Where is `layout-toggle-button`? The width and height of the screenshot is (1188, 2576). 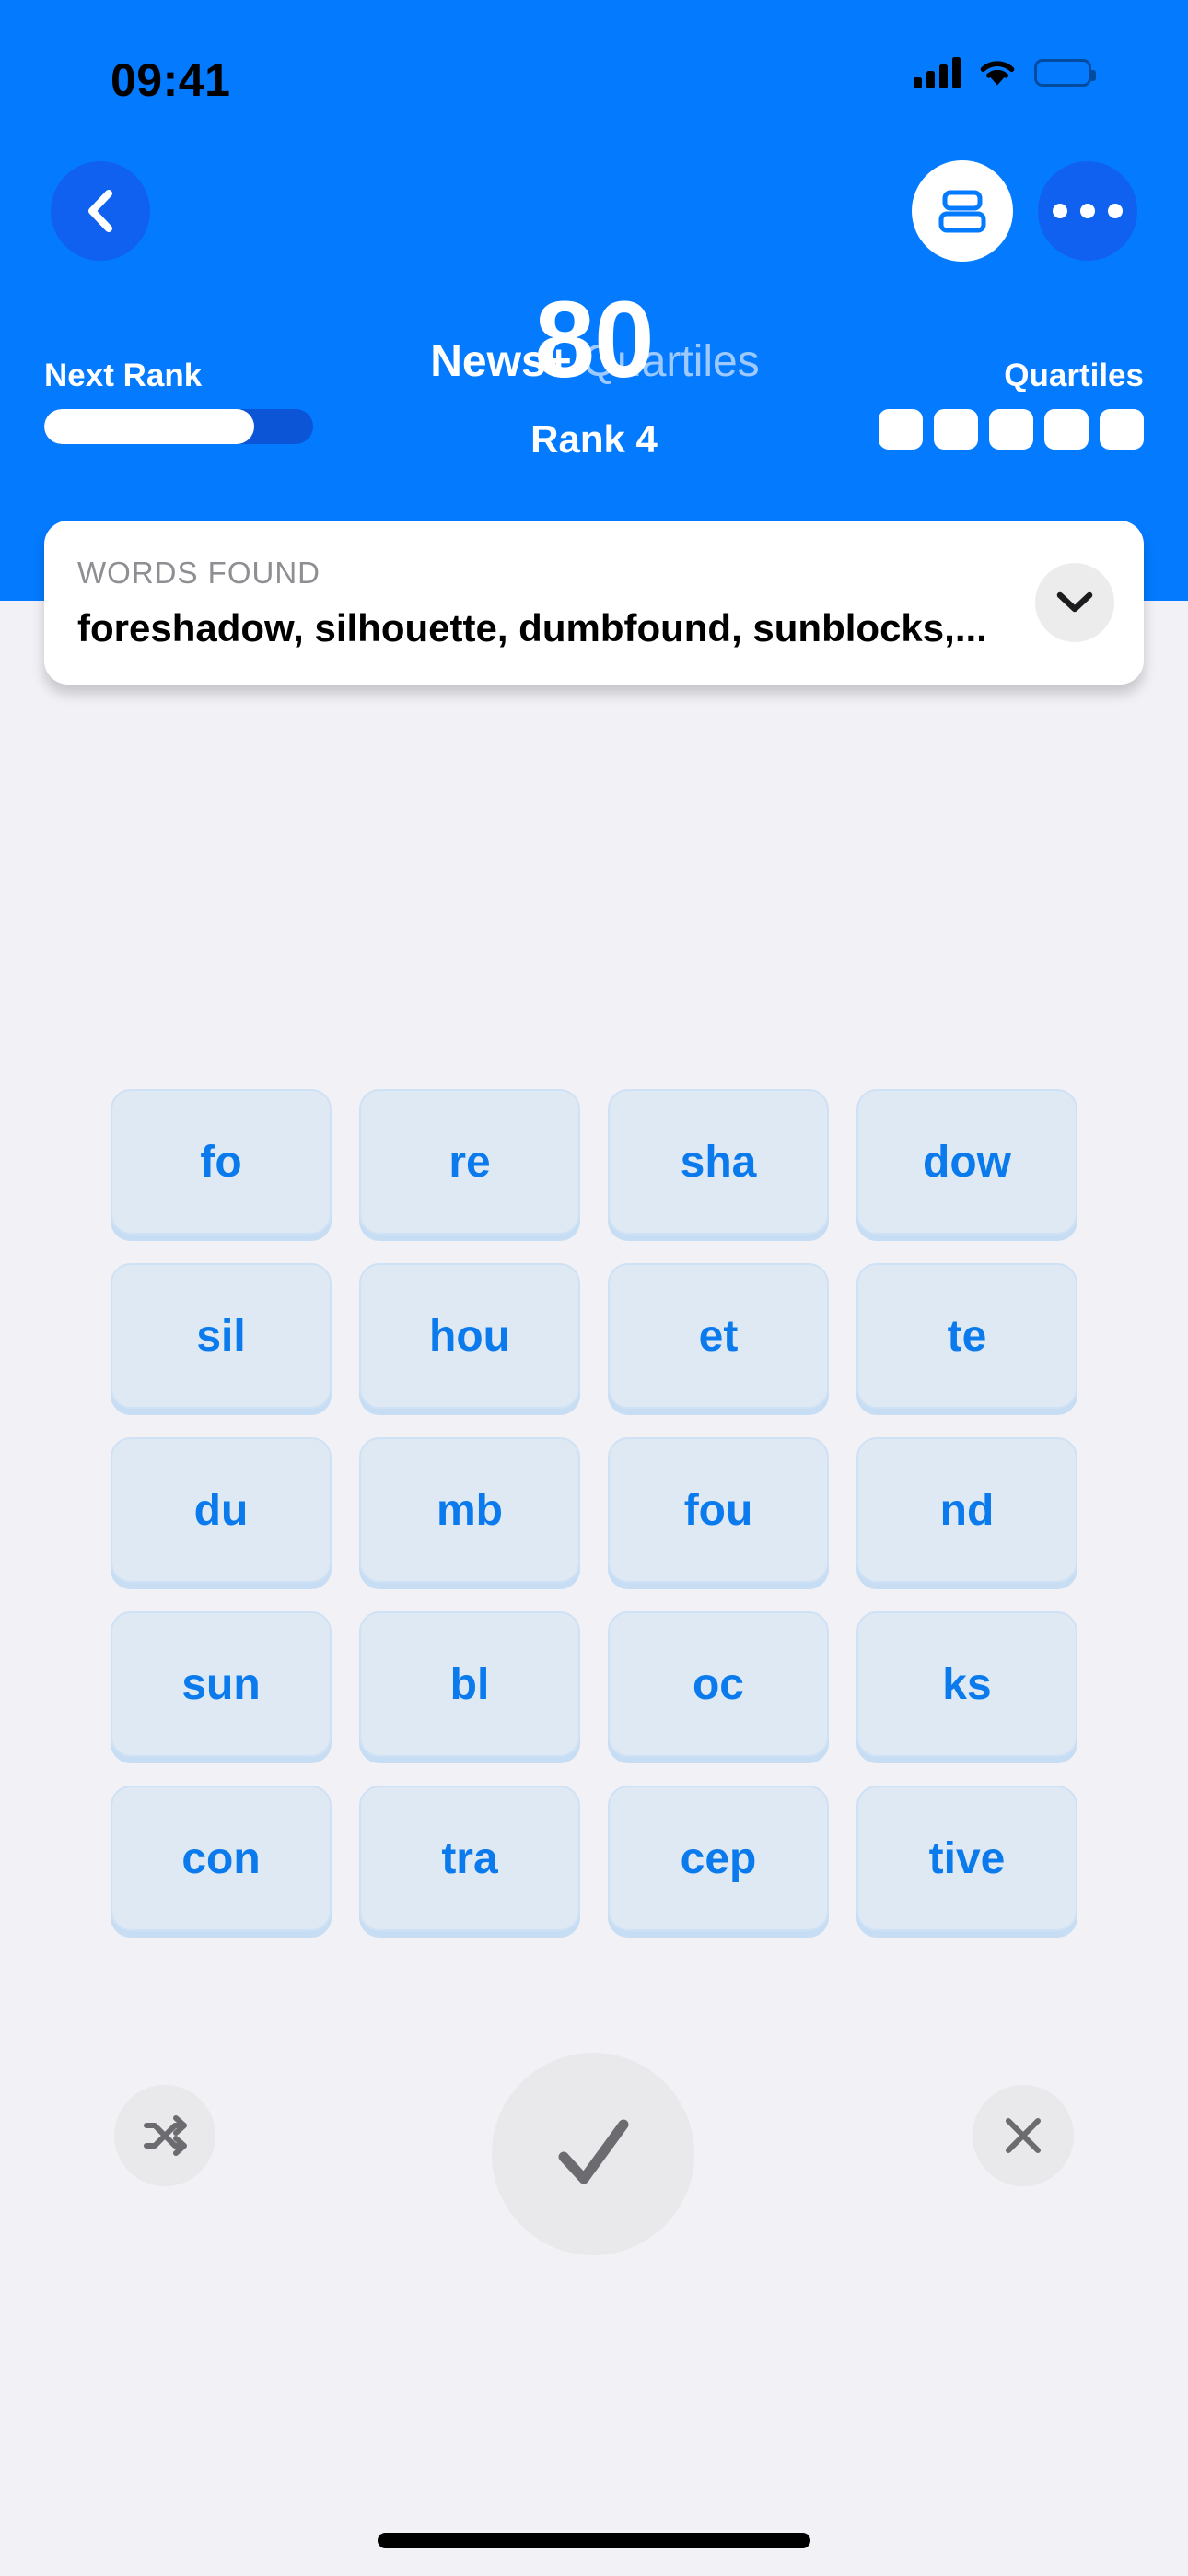 layout-toggle-button is located at coordinates (962, 211).